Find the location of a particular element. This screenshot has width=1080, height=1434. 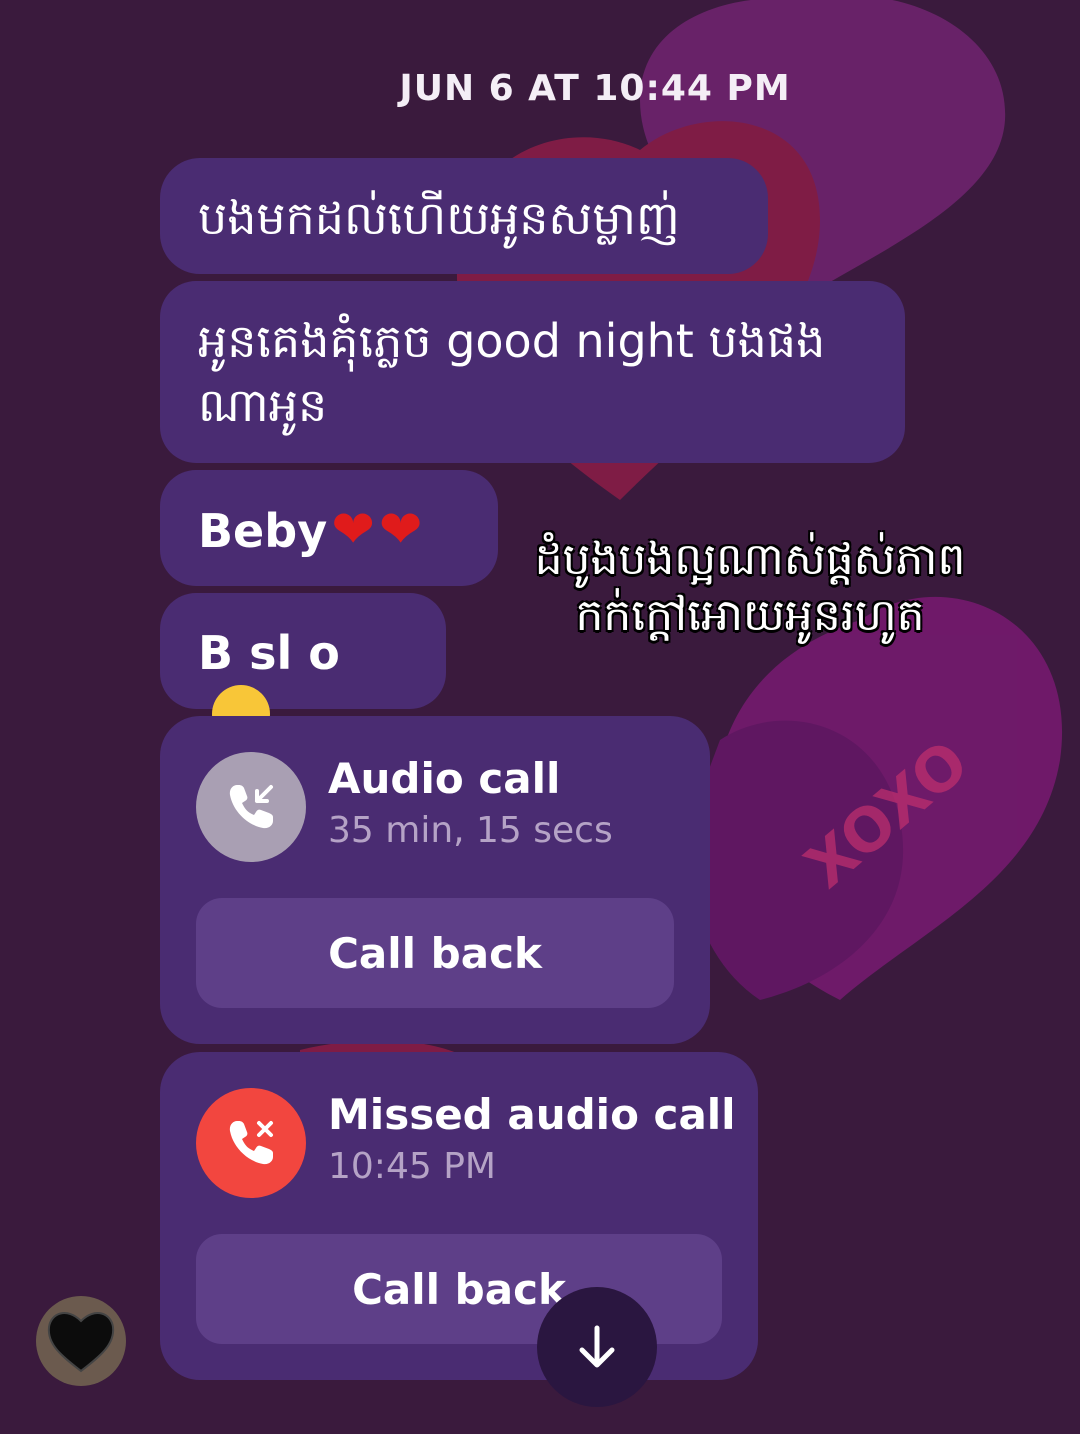

message-bubble: អូនគេងគុំភ្លេច good night បងផង ណាអូន is located at coordinates (532, 372).